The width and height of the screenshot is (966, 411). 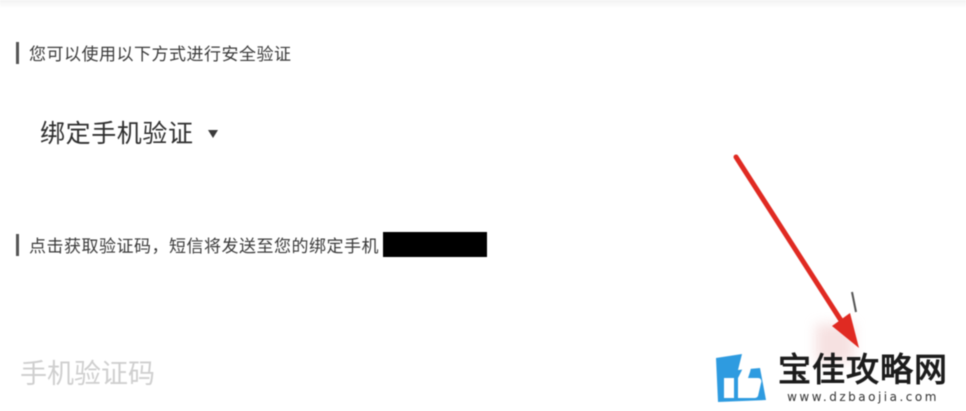 I want to click on watermark-site-name: 宝佳攻略网, so click(x=863, y=369).